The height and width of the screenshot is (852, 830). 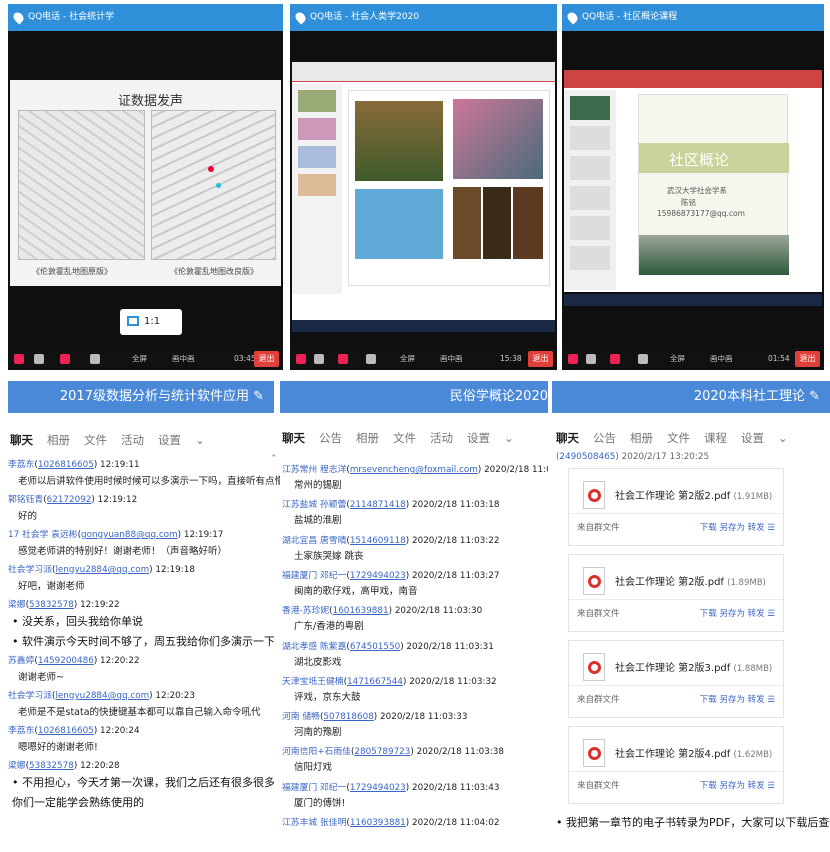 I want to click on file-name-text: 社会工作理论 第2版4.pdf, so click(x=672, y=754).